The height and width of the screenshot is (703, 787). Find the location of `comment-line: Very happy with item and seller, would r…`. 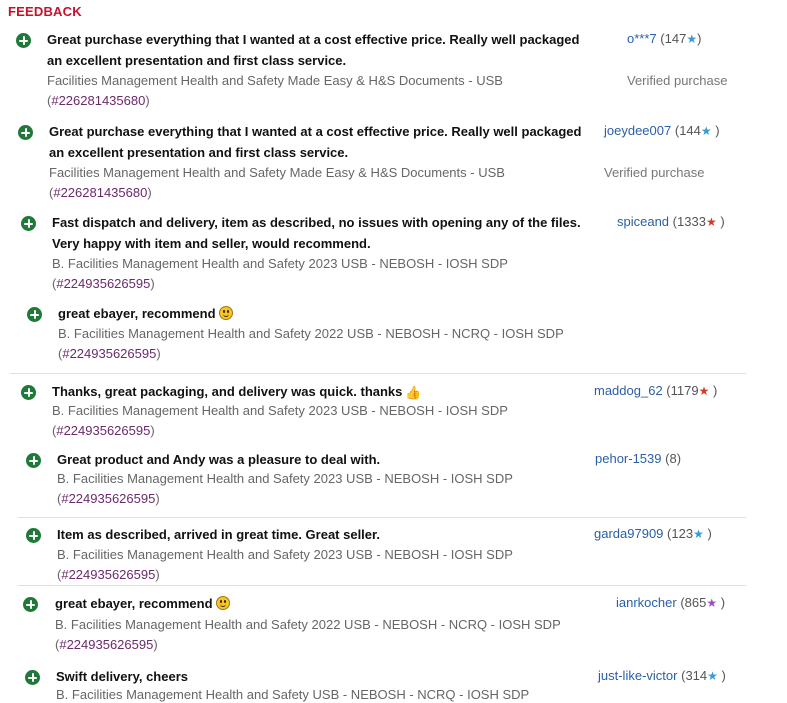

comment-line: Very happy with item and seller, would r… is located at coordinates (211, 243).